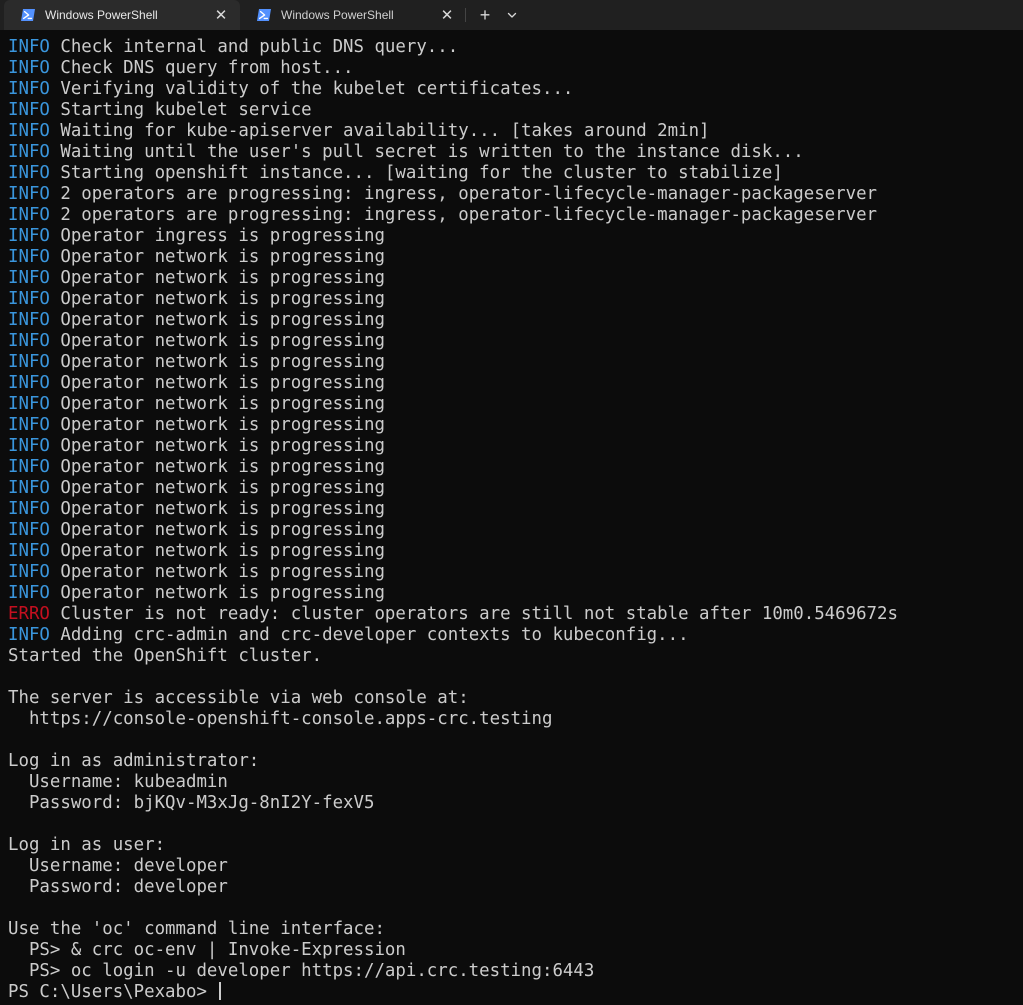  Describe the element at coordinates (122, 15) in the screenshot. I see `tab-powershell-1: Windows PowerShell ✕` at that location.